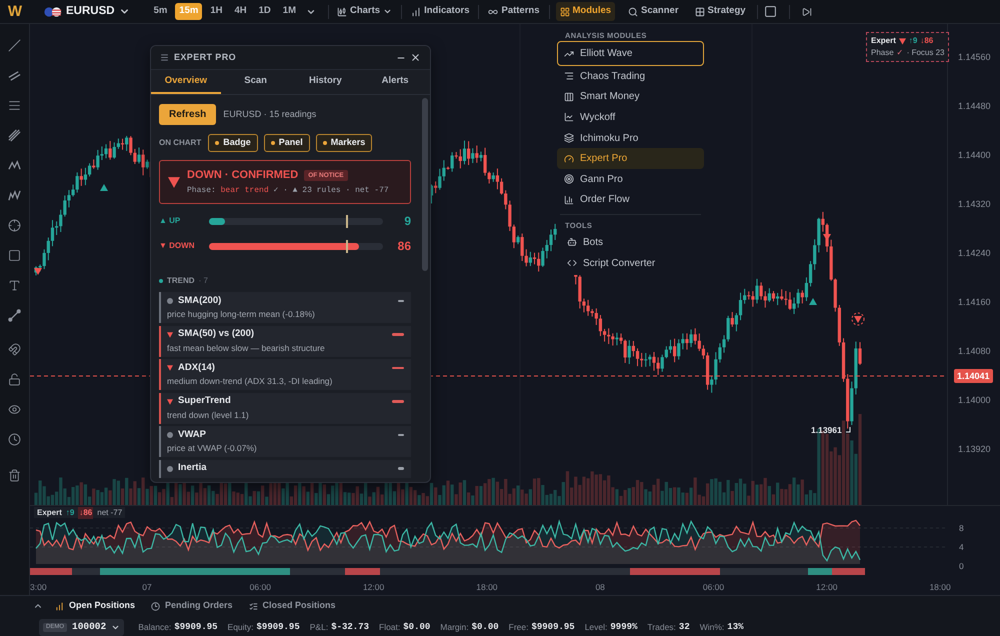  What do you see at coordinates (180, 143) in the screenshot?
I see `on-chart-label: ON CHART` at bounding box center [180, 143].